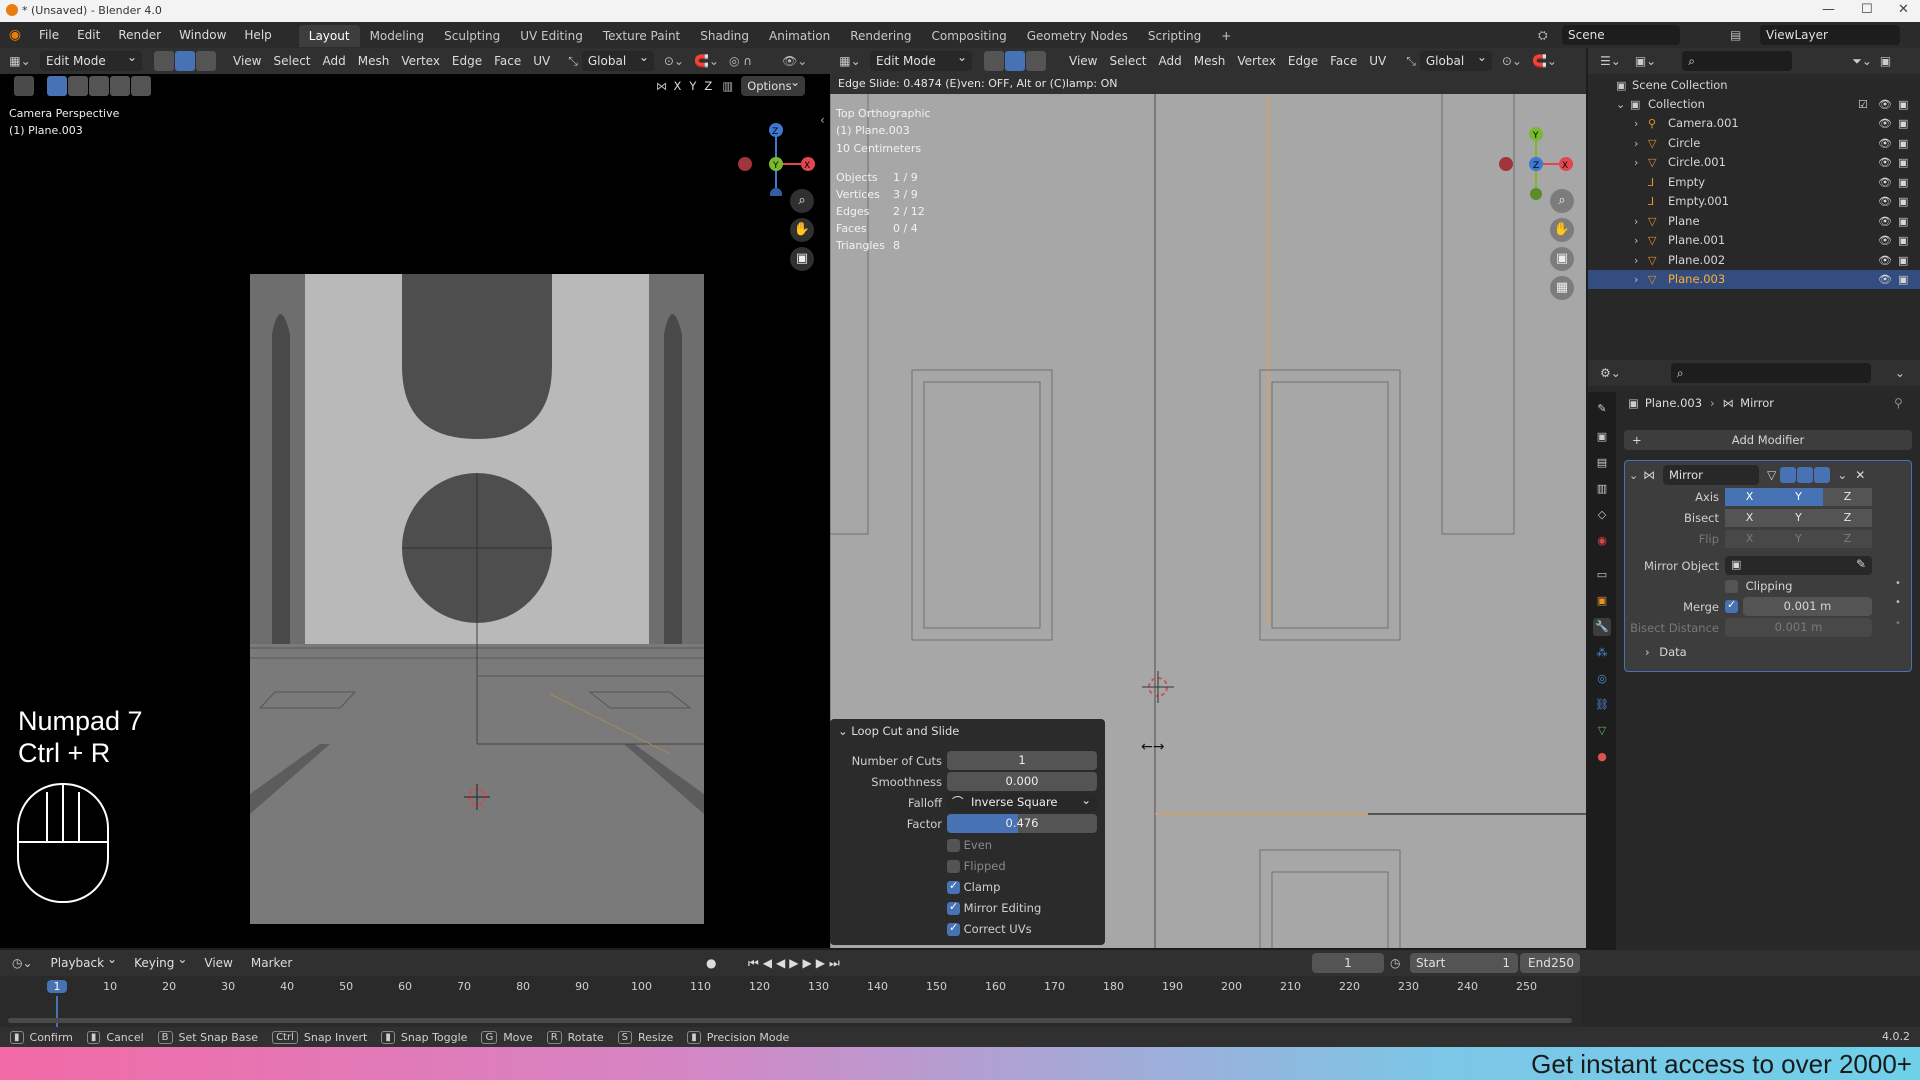  Describe the element at coordinates (1754, 201) in the screenshot. I see `outliner-item: ⅃ Empty.001 👁 ▣` at that location.